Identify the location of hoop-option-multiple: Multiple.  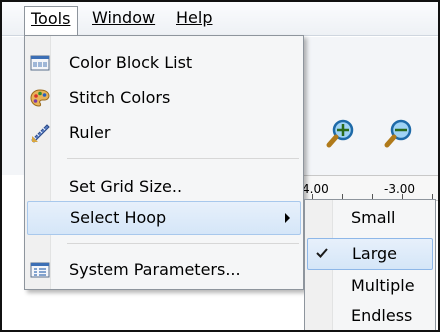
(370, 286).